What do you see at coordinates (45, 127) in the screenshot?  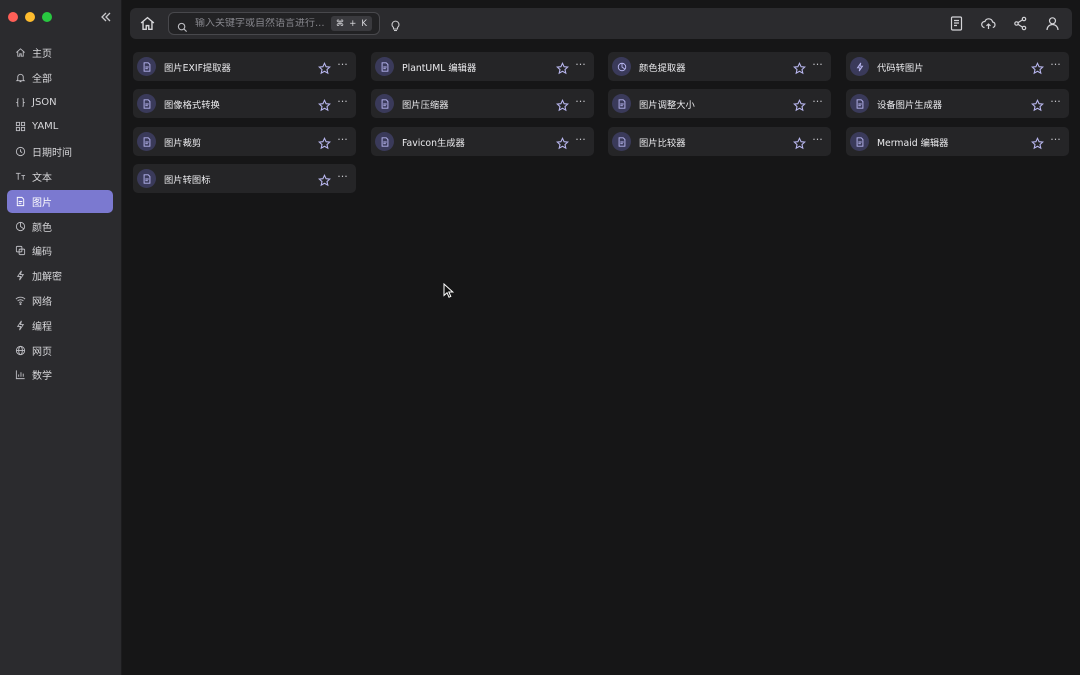 I see `sidebar-item-label: YAML` at bounding box center [45, 127].